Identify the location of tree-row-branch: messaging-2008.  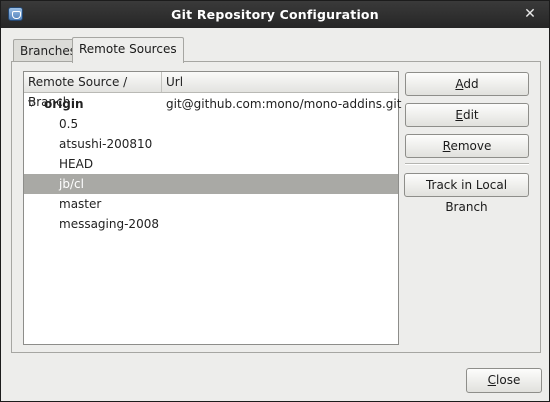
(211, 224).